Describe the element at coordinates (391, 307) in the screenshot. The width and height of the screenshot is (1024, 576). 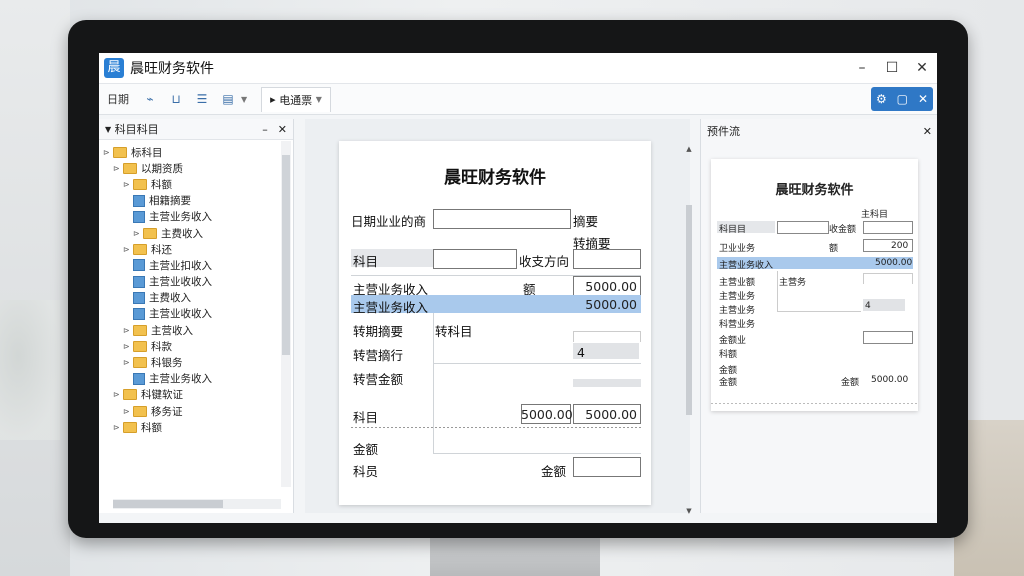
I see `row2-subject: 主营业务收入` at that location.